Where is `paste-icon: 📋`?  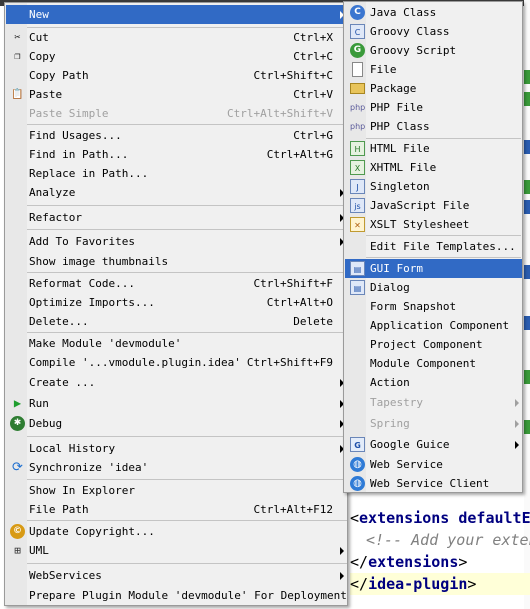 paste-icon: 📋 is located at coordinates (17, 94).